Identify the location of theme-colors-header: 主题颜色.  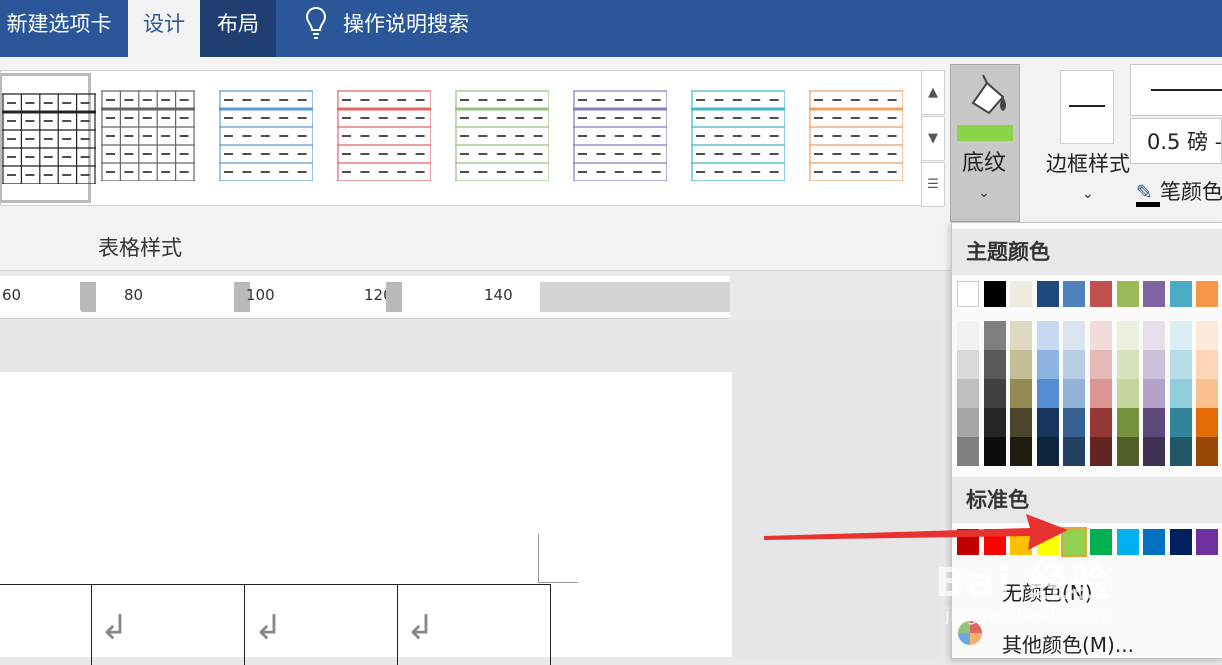
(1087, 252).